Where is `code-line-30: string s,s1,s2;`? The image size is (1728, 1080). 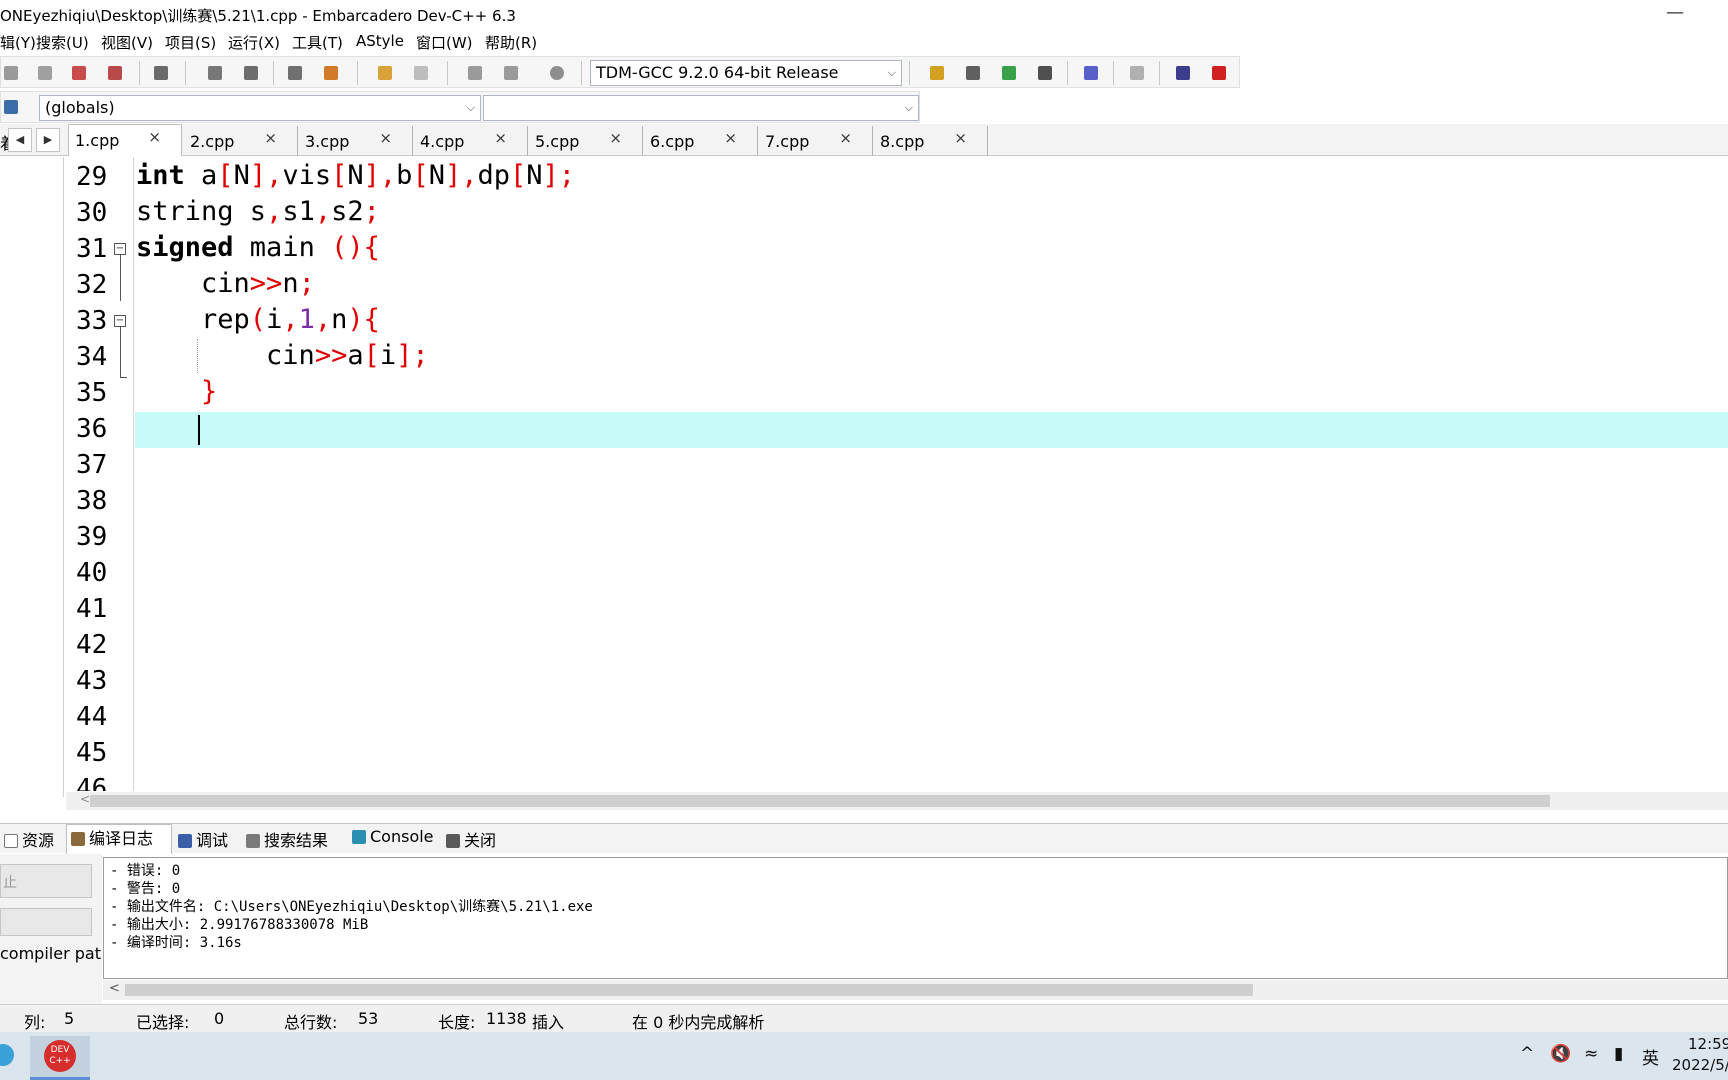
code-line-30: string s,s1,s2; is located at coordinates (258, 211).